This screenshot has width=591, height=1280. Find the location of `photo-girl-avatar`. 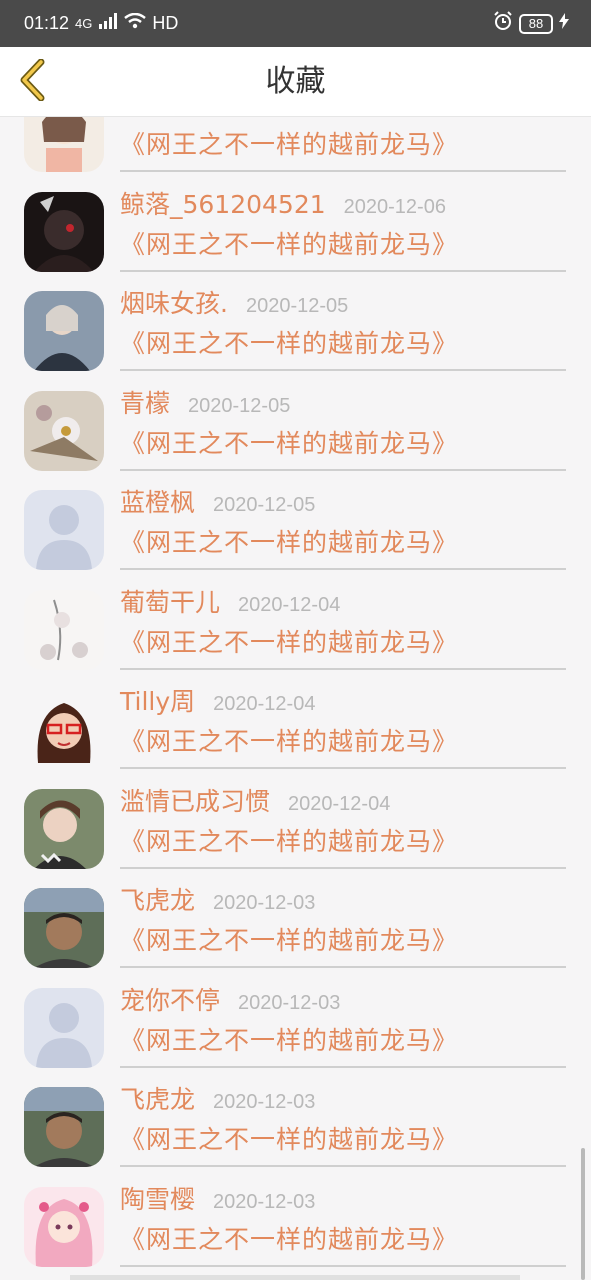

photo-girl-avatar is located at coordinates (64, 331).